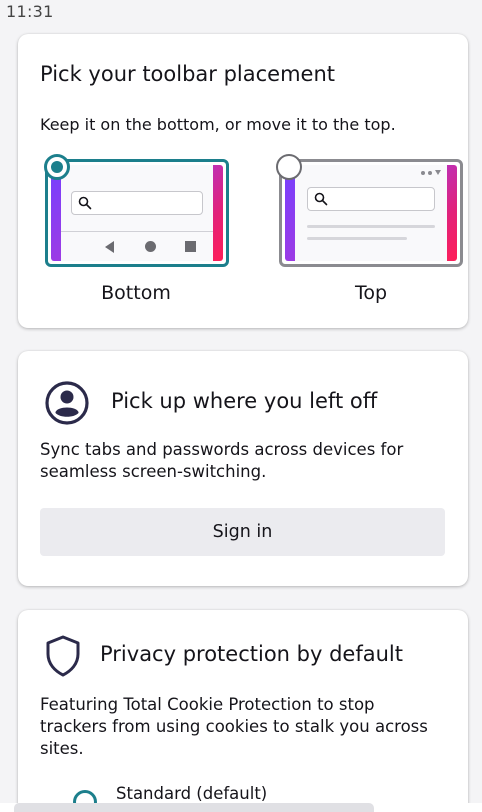  What do you see at coordinates (63, 656) in the screenshot?
I see `shield-icon` at bounding box center [63, 656].